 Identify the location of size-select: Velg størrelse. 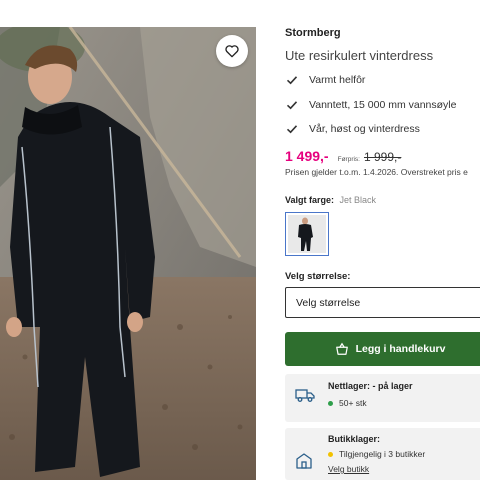
(382, 302).